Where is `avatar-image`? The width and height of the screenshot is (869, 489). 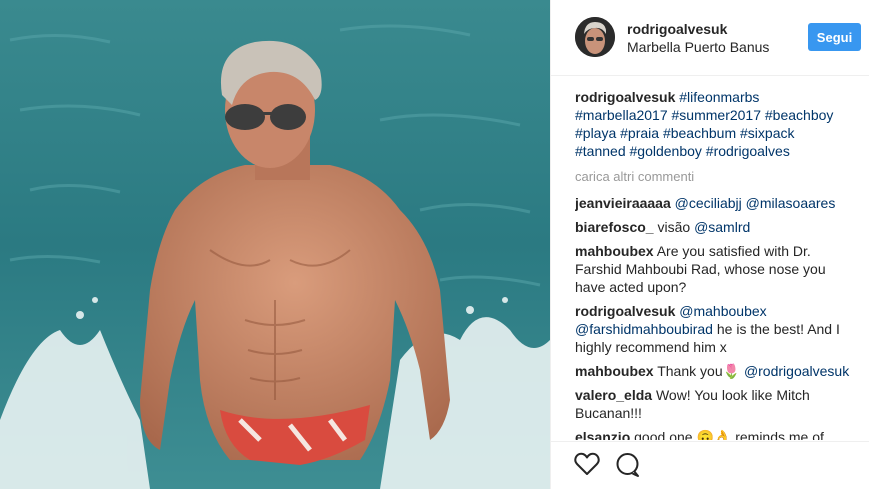 avatar-image is located at coordinates (595, 37).